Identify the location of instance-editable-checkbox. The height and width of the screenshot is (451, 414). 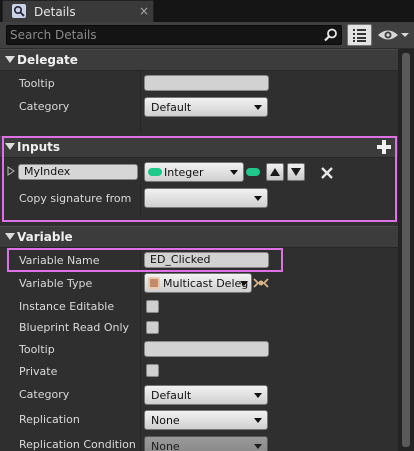
(152, 306).